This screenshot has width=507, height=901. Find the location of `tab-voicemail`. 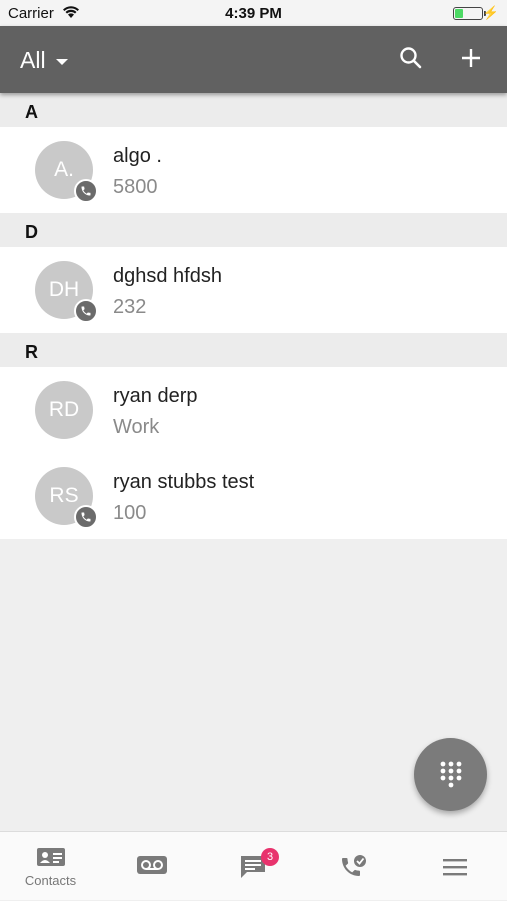

tab-voicemail is located at coordinates (151, 866).